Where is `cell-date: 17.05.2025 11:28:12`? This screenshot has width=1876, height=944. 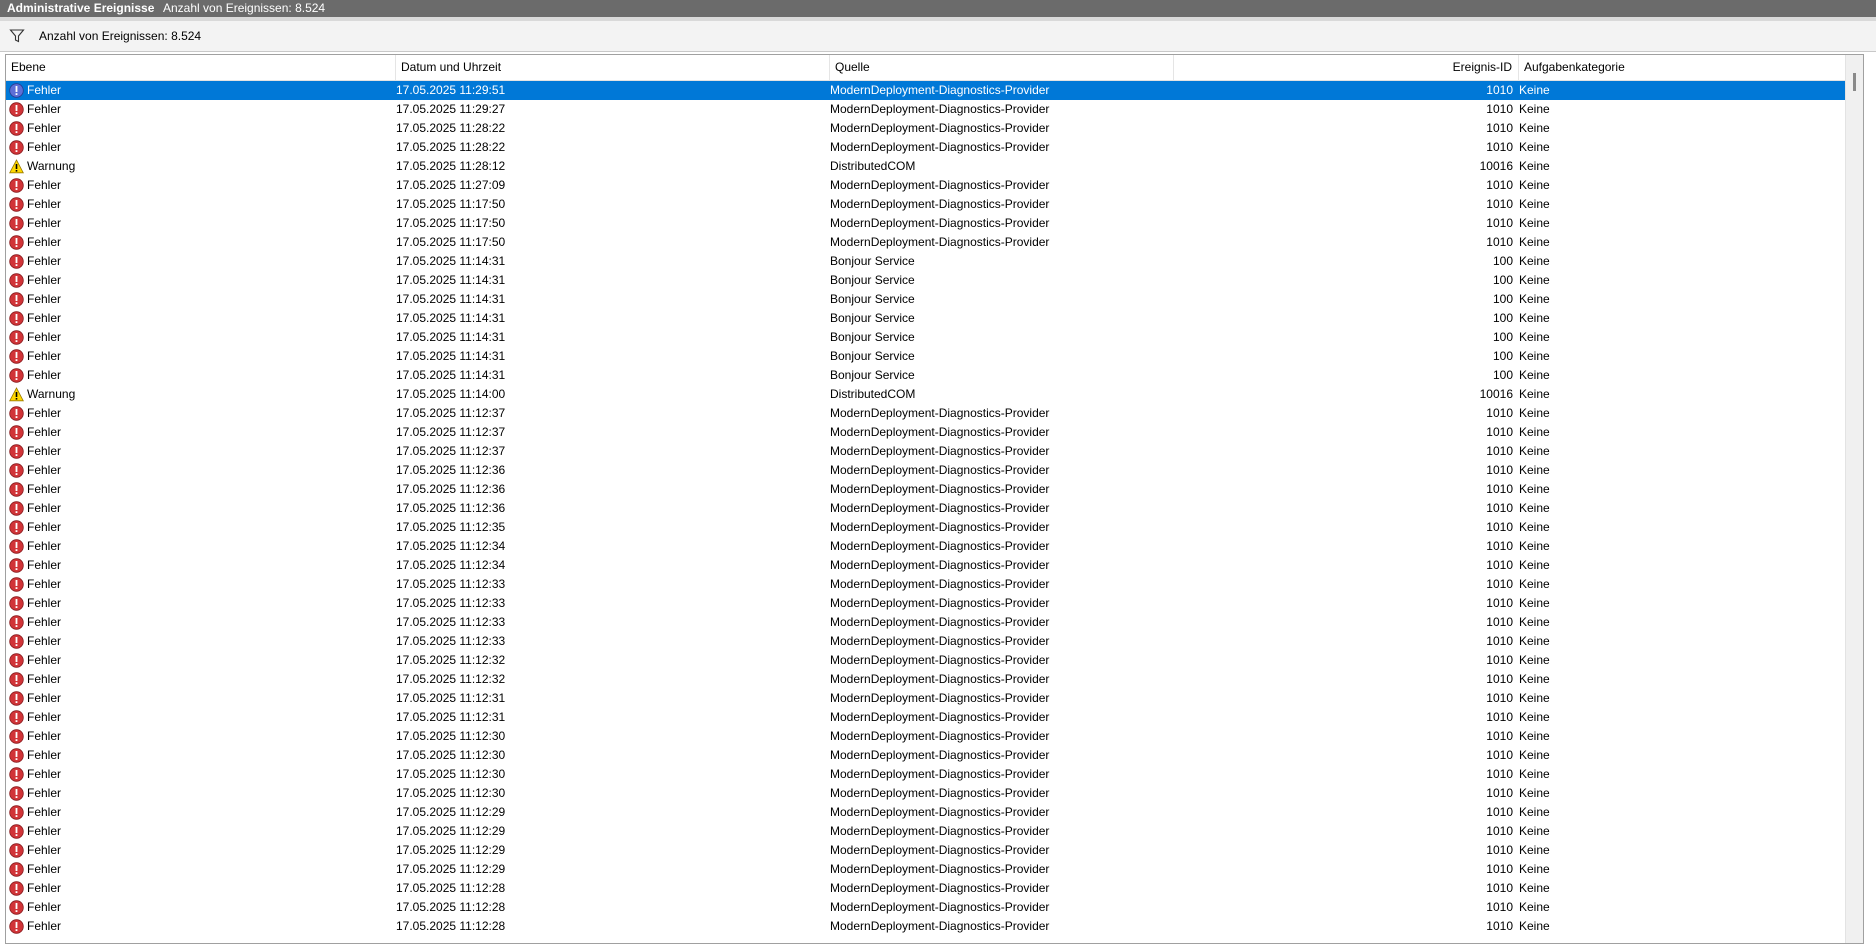
cell-date: 17.05.2025 11:28:12 is located at coordinates (451, 166).